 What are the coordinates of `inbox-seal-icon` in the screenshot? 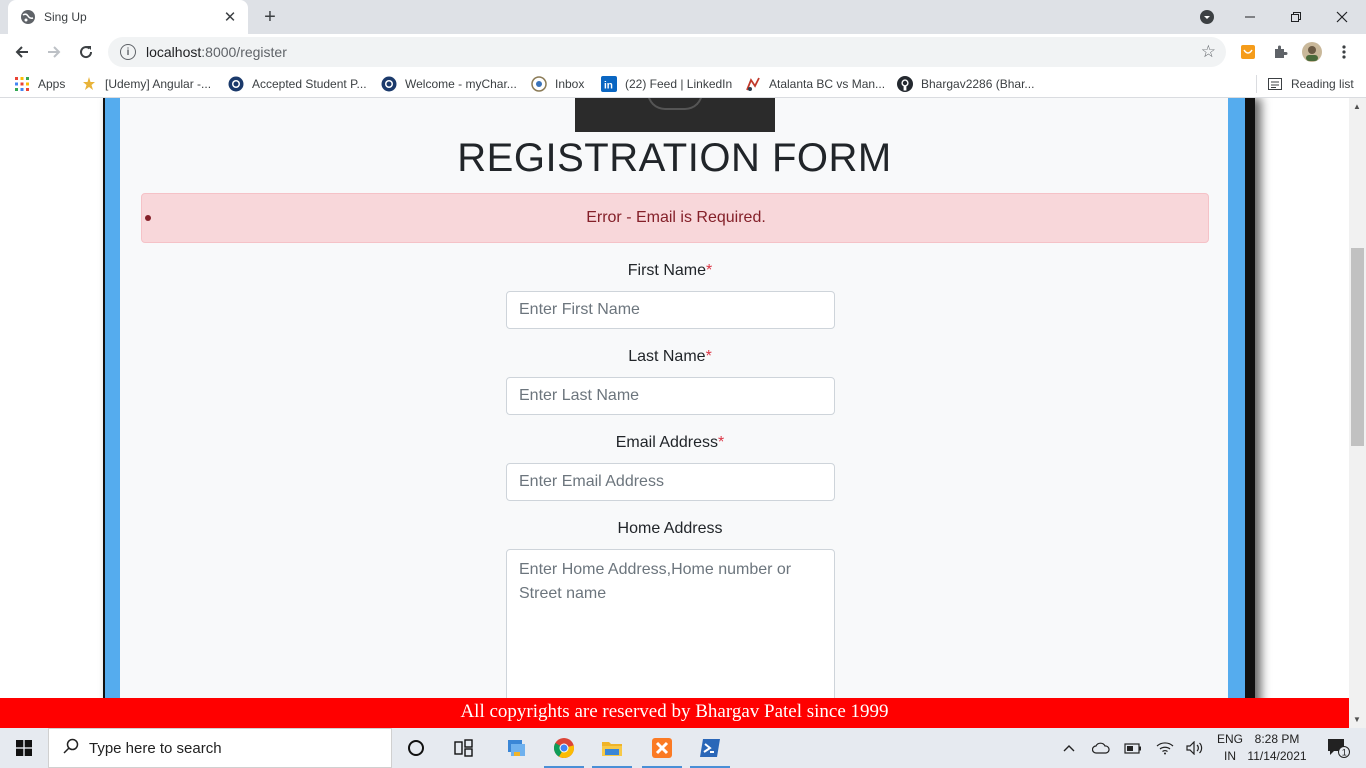 It's located at (539, 84).